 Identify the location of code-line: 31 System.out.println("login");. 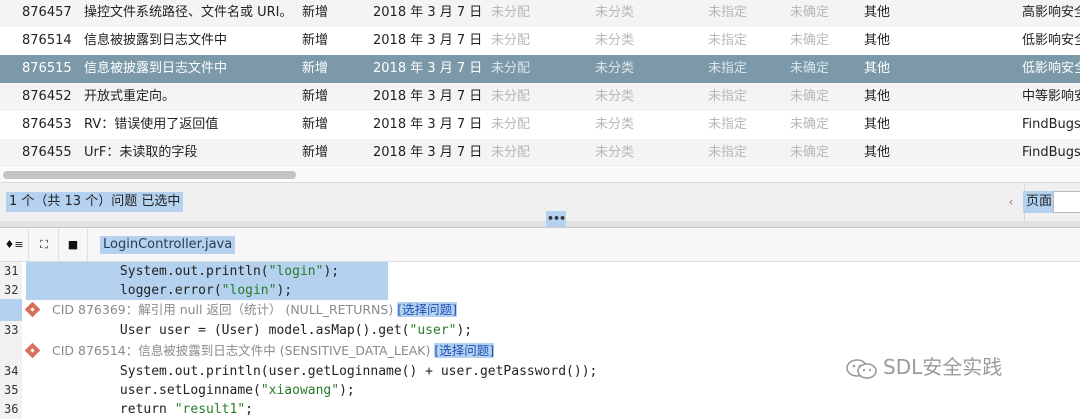
(540, 271).